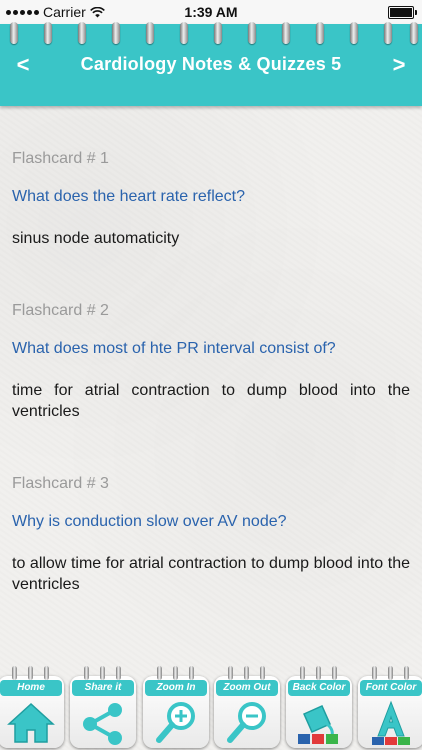  Describe the element at coordinates (318, 724) in the screenshot. I see `paint-bucket-icon` at that location.